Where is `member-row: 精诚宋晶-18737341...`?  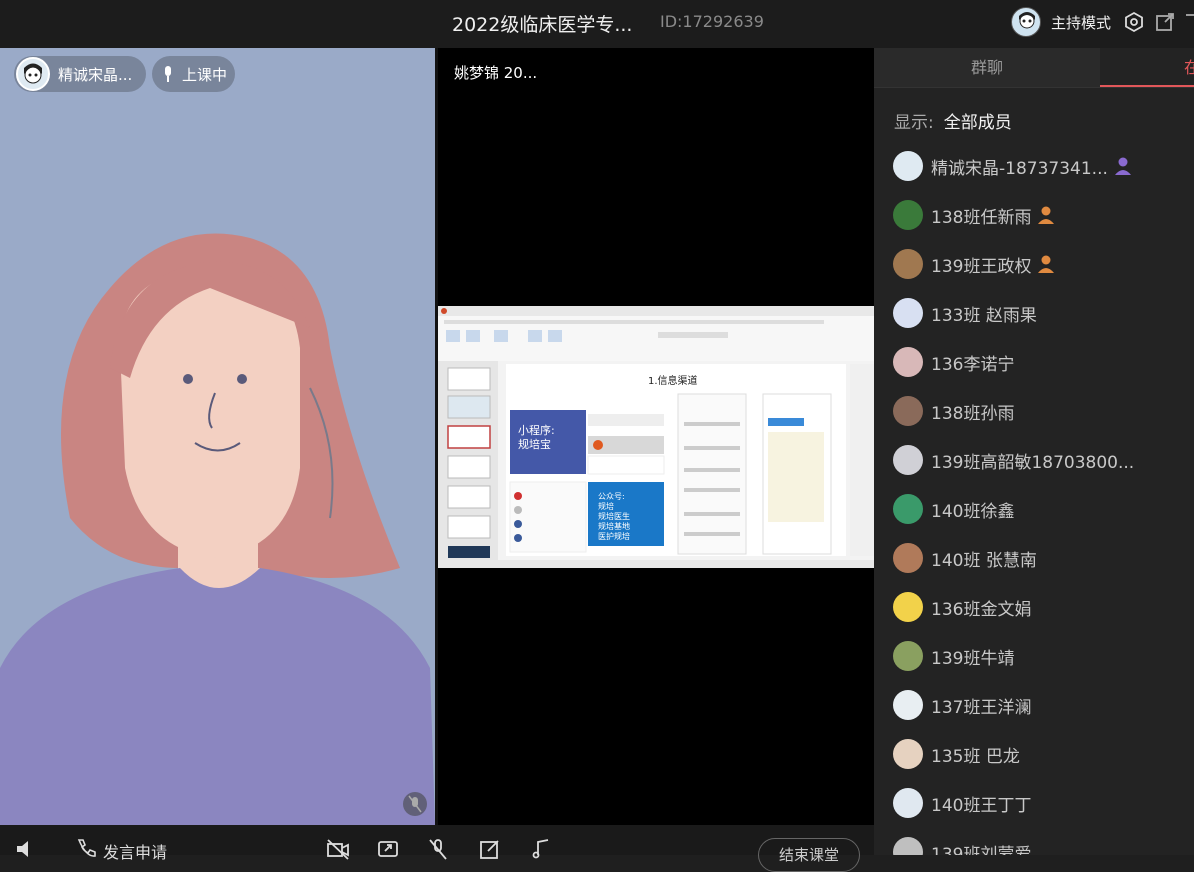
member-row: 精诚宋晶-18737341... is located at coordinates (1012, 166).